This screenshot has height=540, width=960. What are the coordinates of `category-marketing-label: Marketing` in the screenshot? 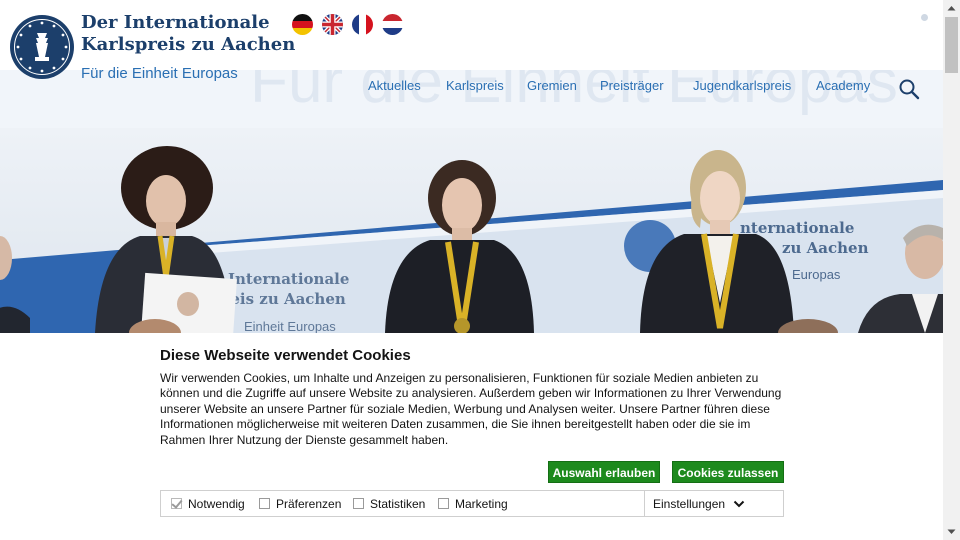 It's located at (481, 504).